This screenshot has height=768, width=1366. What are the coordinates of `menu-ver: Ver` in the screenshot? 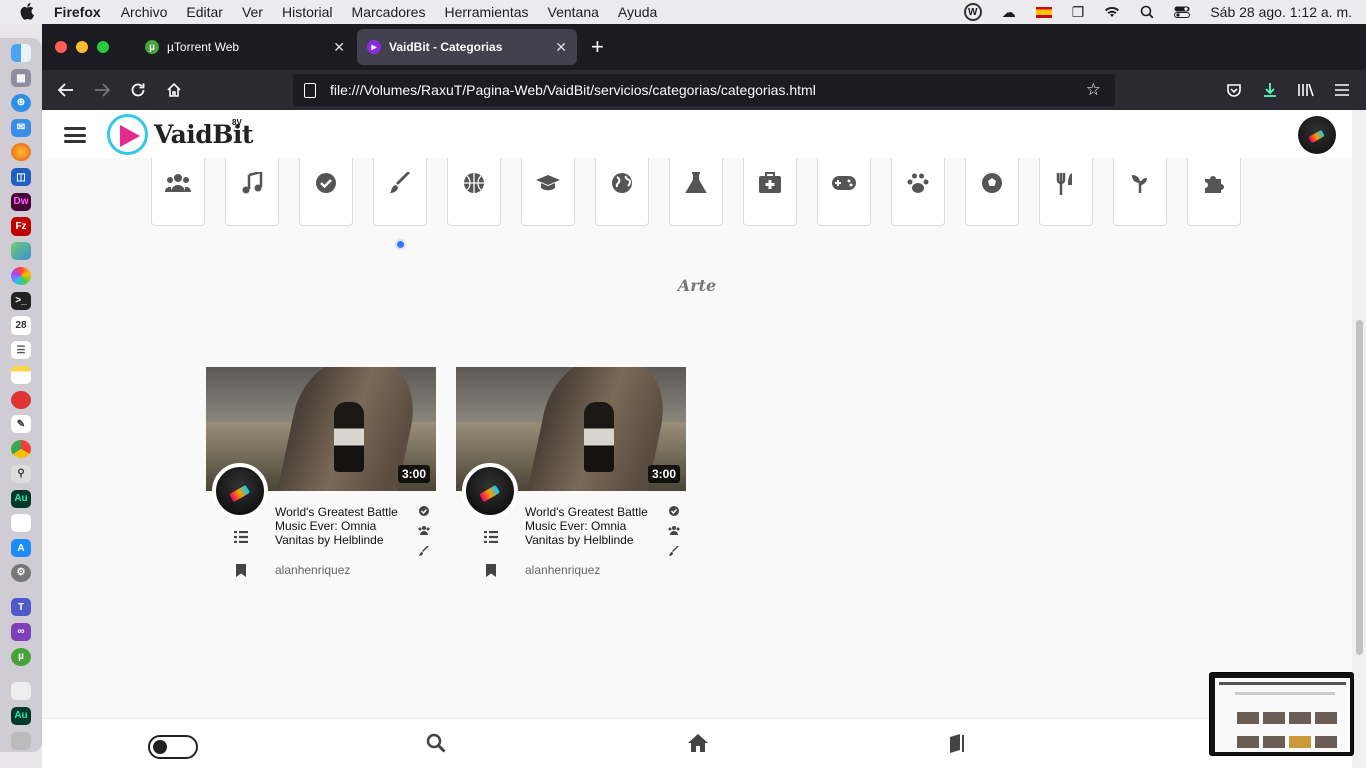 It's located at (252, 12).